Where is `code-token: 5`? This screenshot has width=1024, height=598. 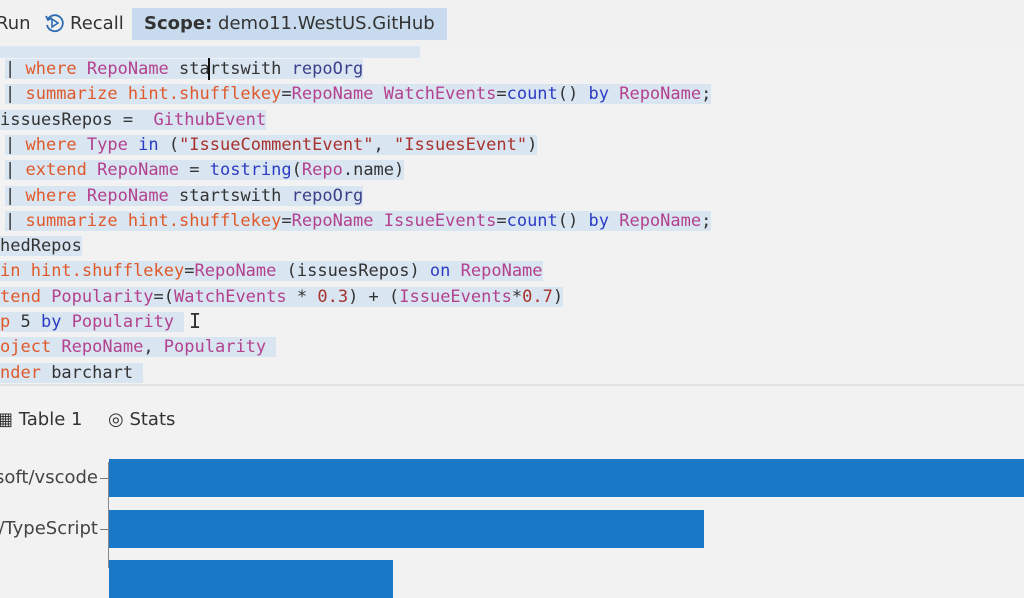
code-token: 5 is located at coordinates (30, 322).